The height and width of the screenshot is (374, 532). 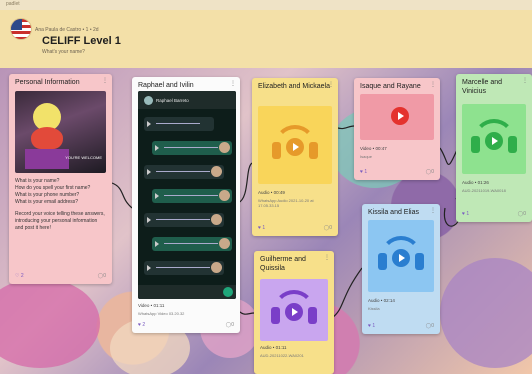 I want to click on app-logo: padlet, so click(x=13, y=4).